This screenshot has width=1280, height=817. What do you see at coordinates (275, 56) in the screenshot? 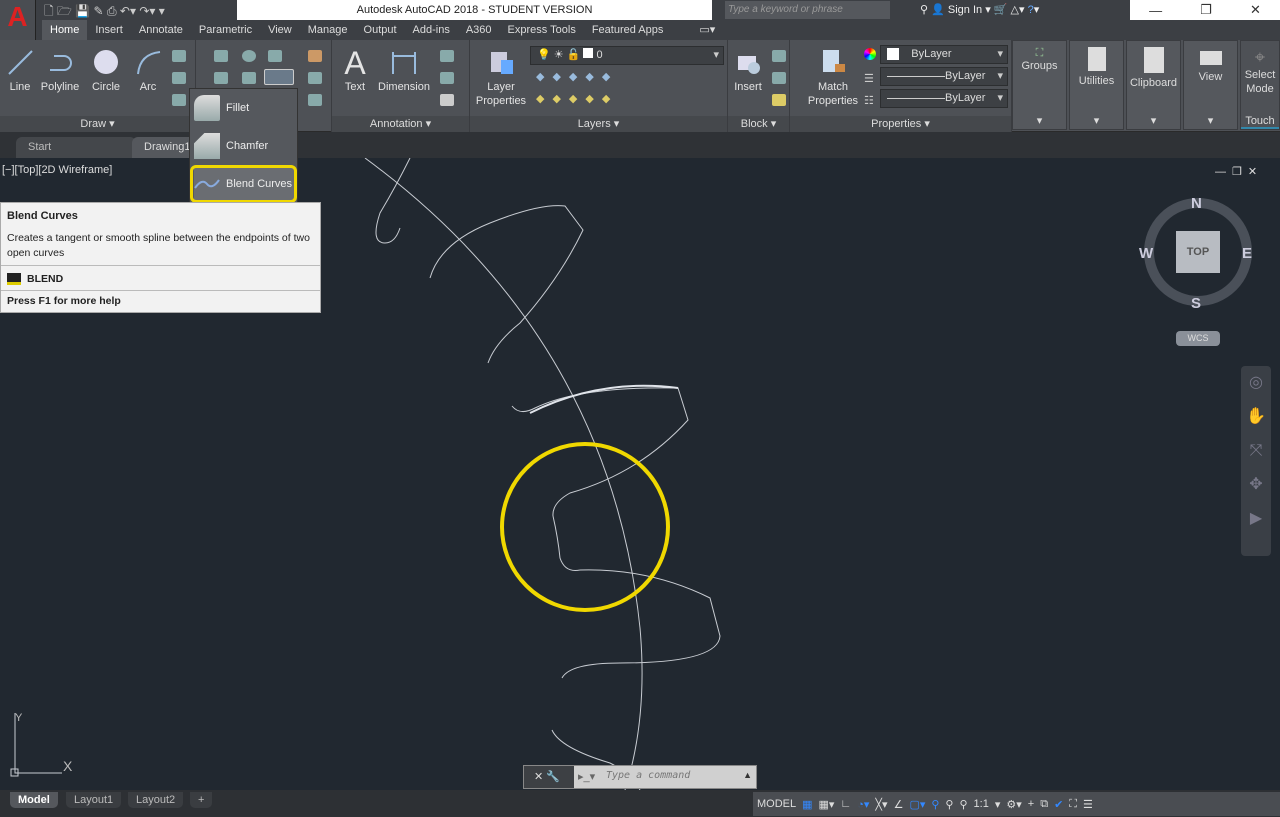
I see `trim-icon` at bounding box center [275, 56].